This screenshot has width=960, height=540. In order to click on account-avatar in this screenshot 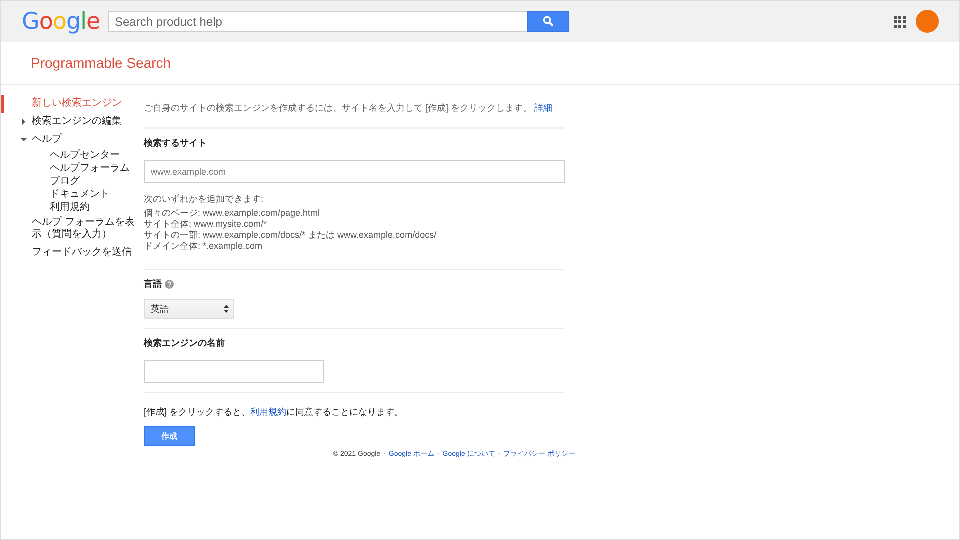, I will do `click(927, 21)`.